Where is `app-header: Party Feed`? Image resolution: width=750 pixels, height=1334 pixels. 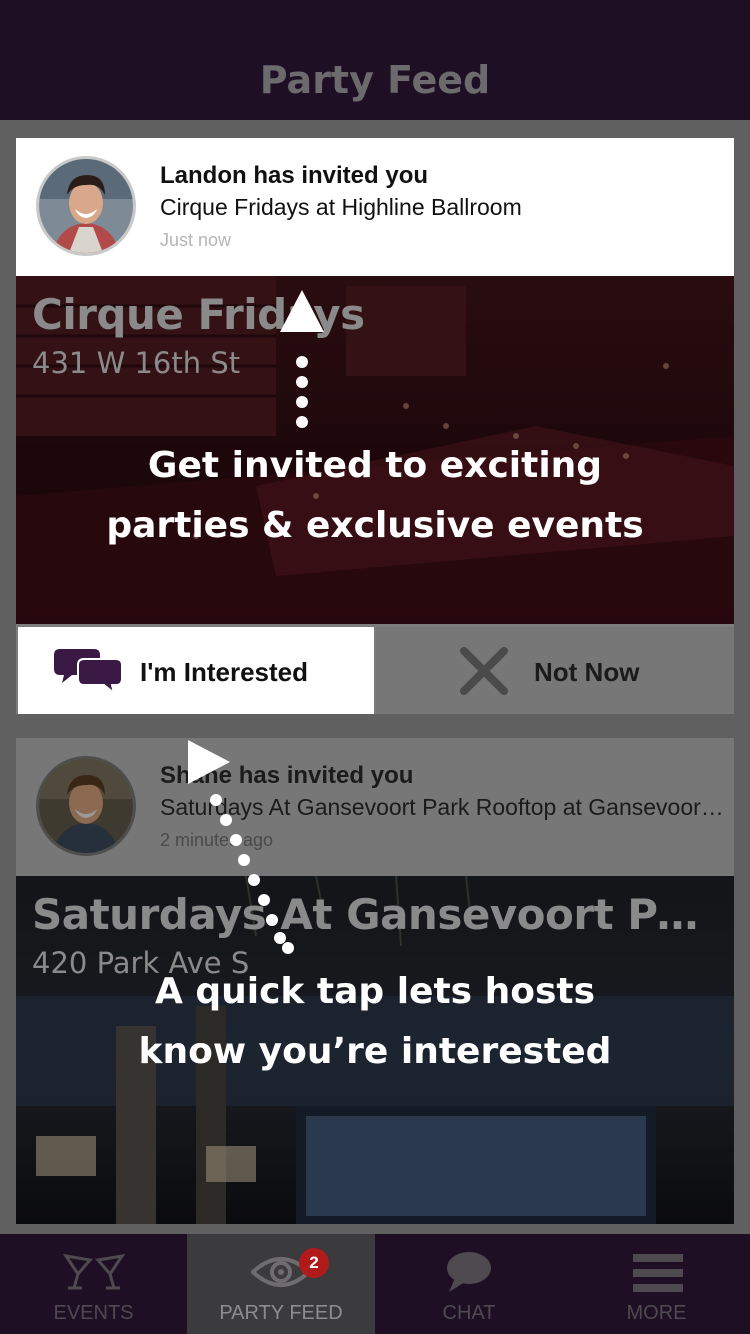
app-header: Party Feed is located at coordinates (375, 60).